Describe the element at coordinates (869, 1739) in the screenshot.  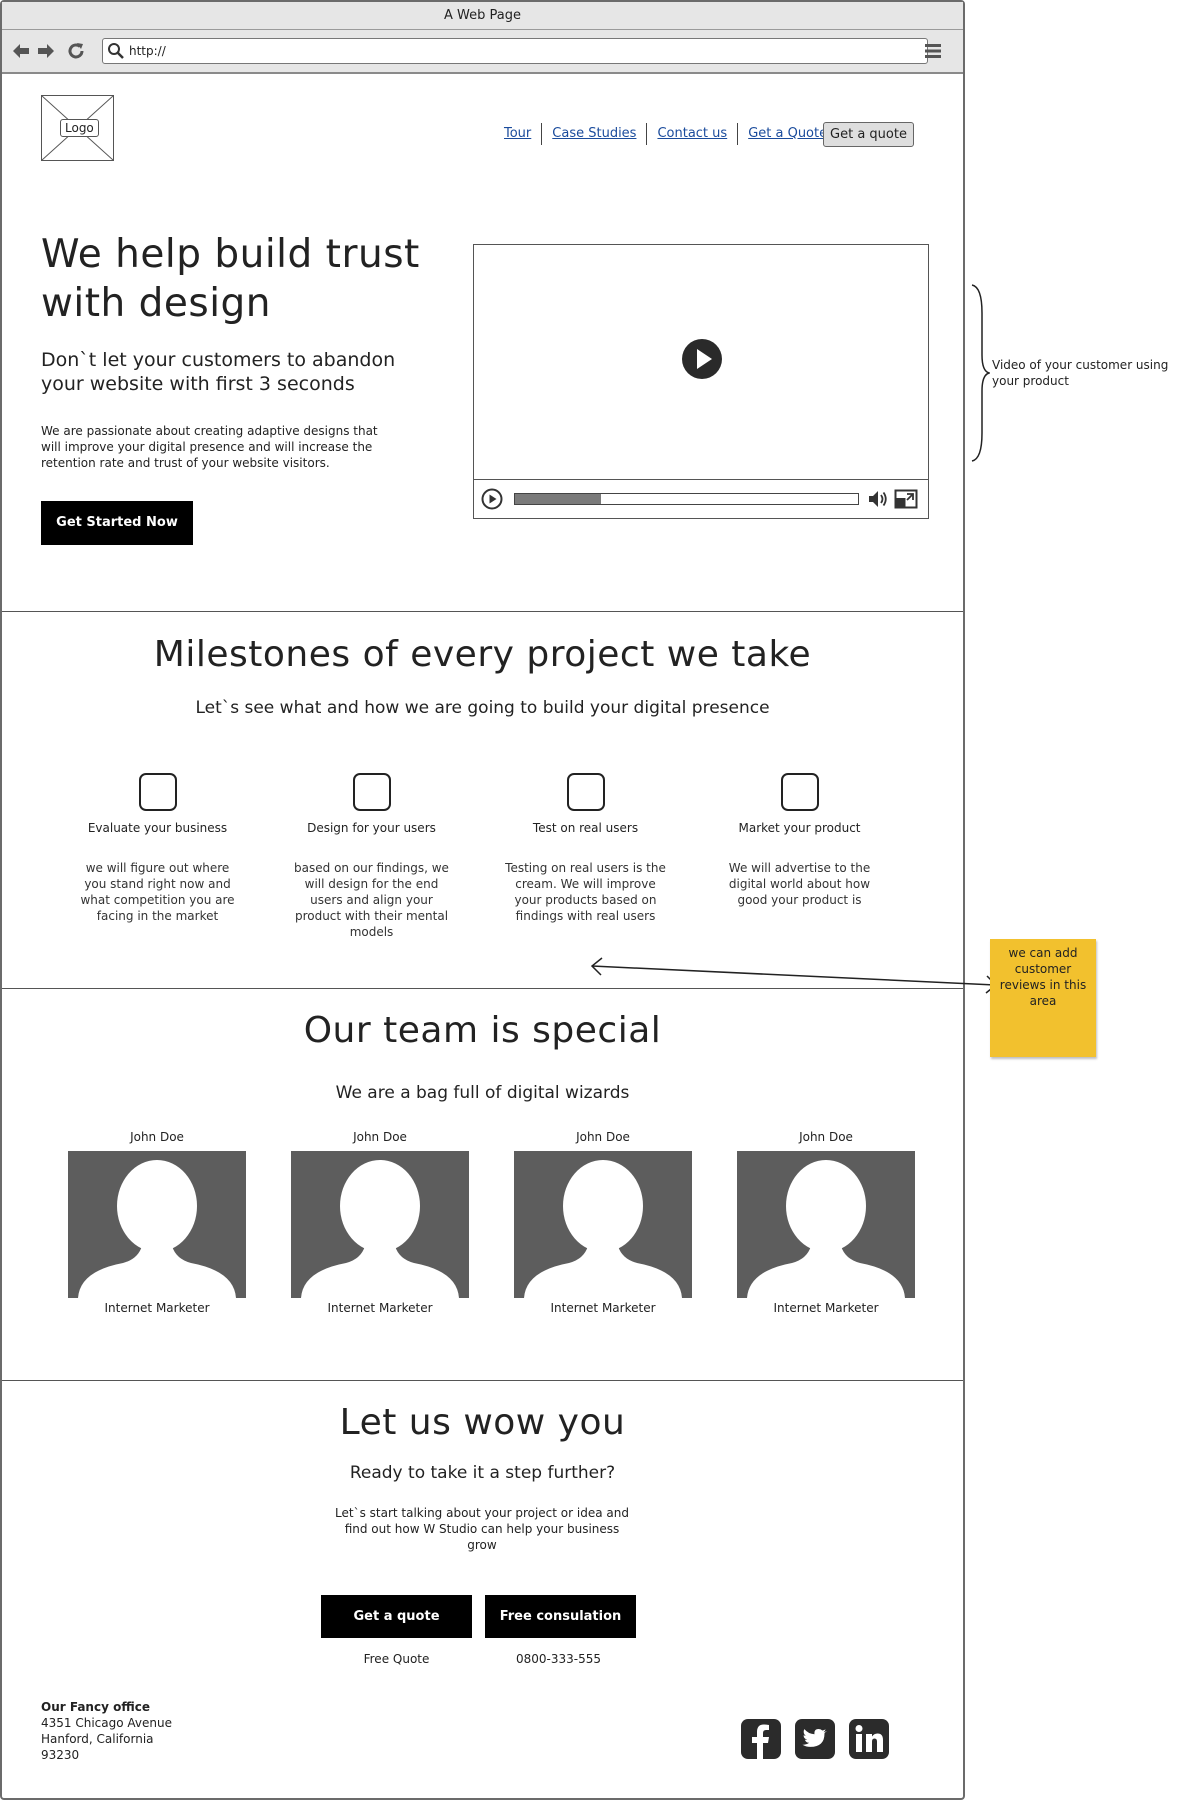
I see `linkedin-icon` at that location.